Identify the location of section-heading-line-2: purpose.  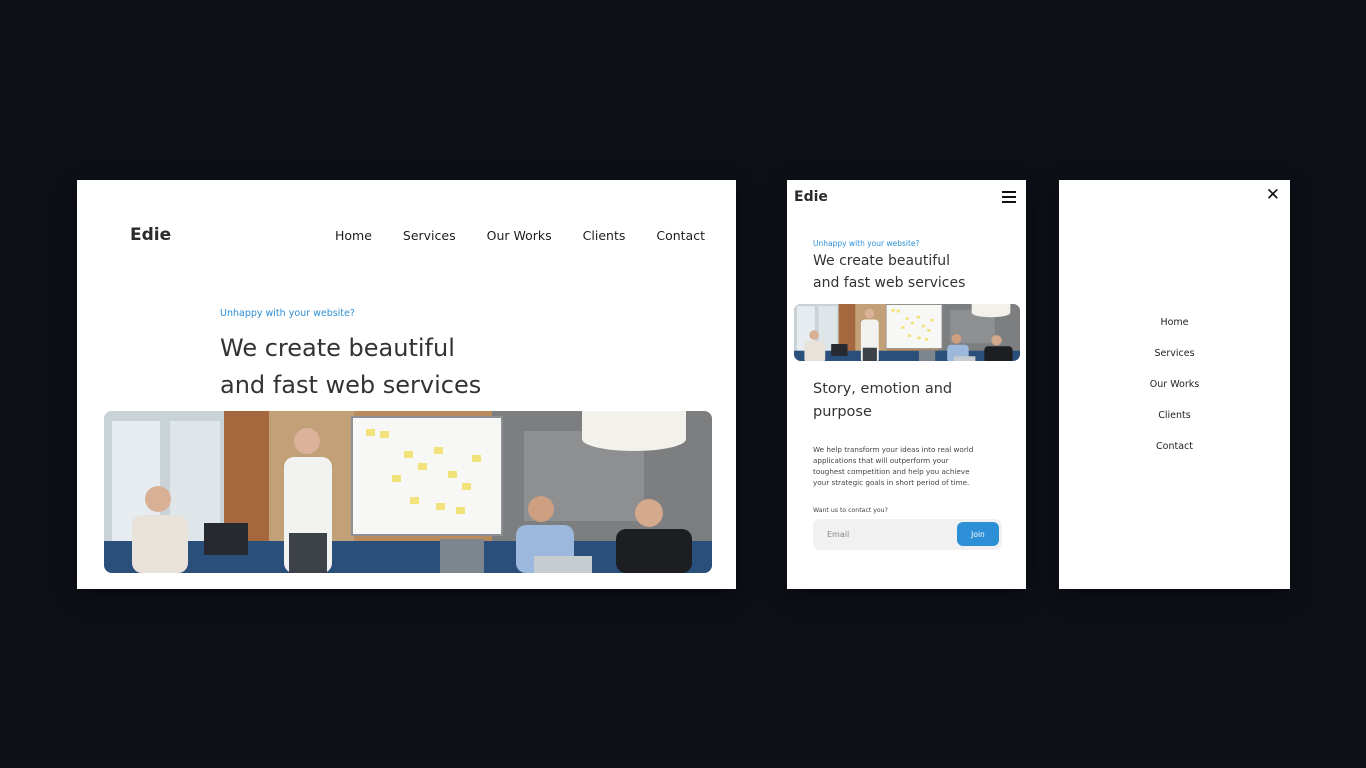
(842, 412).